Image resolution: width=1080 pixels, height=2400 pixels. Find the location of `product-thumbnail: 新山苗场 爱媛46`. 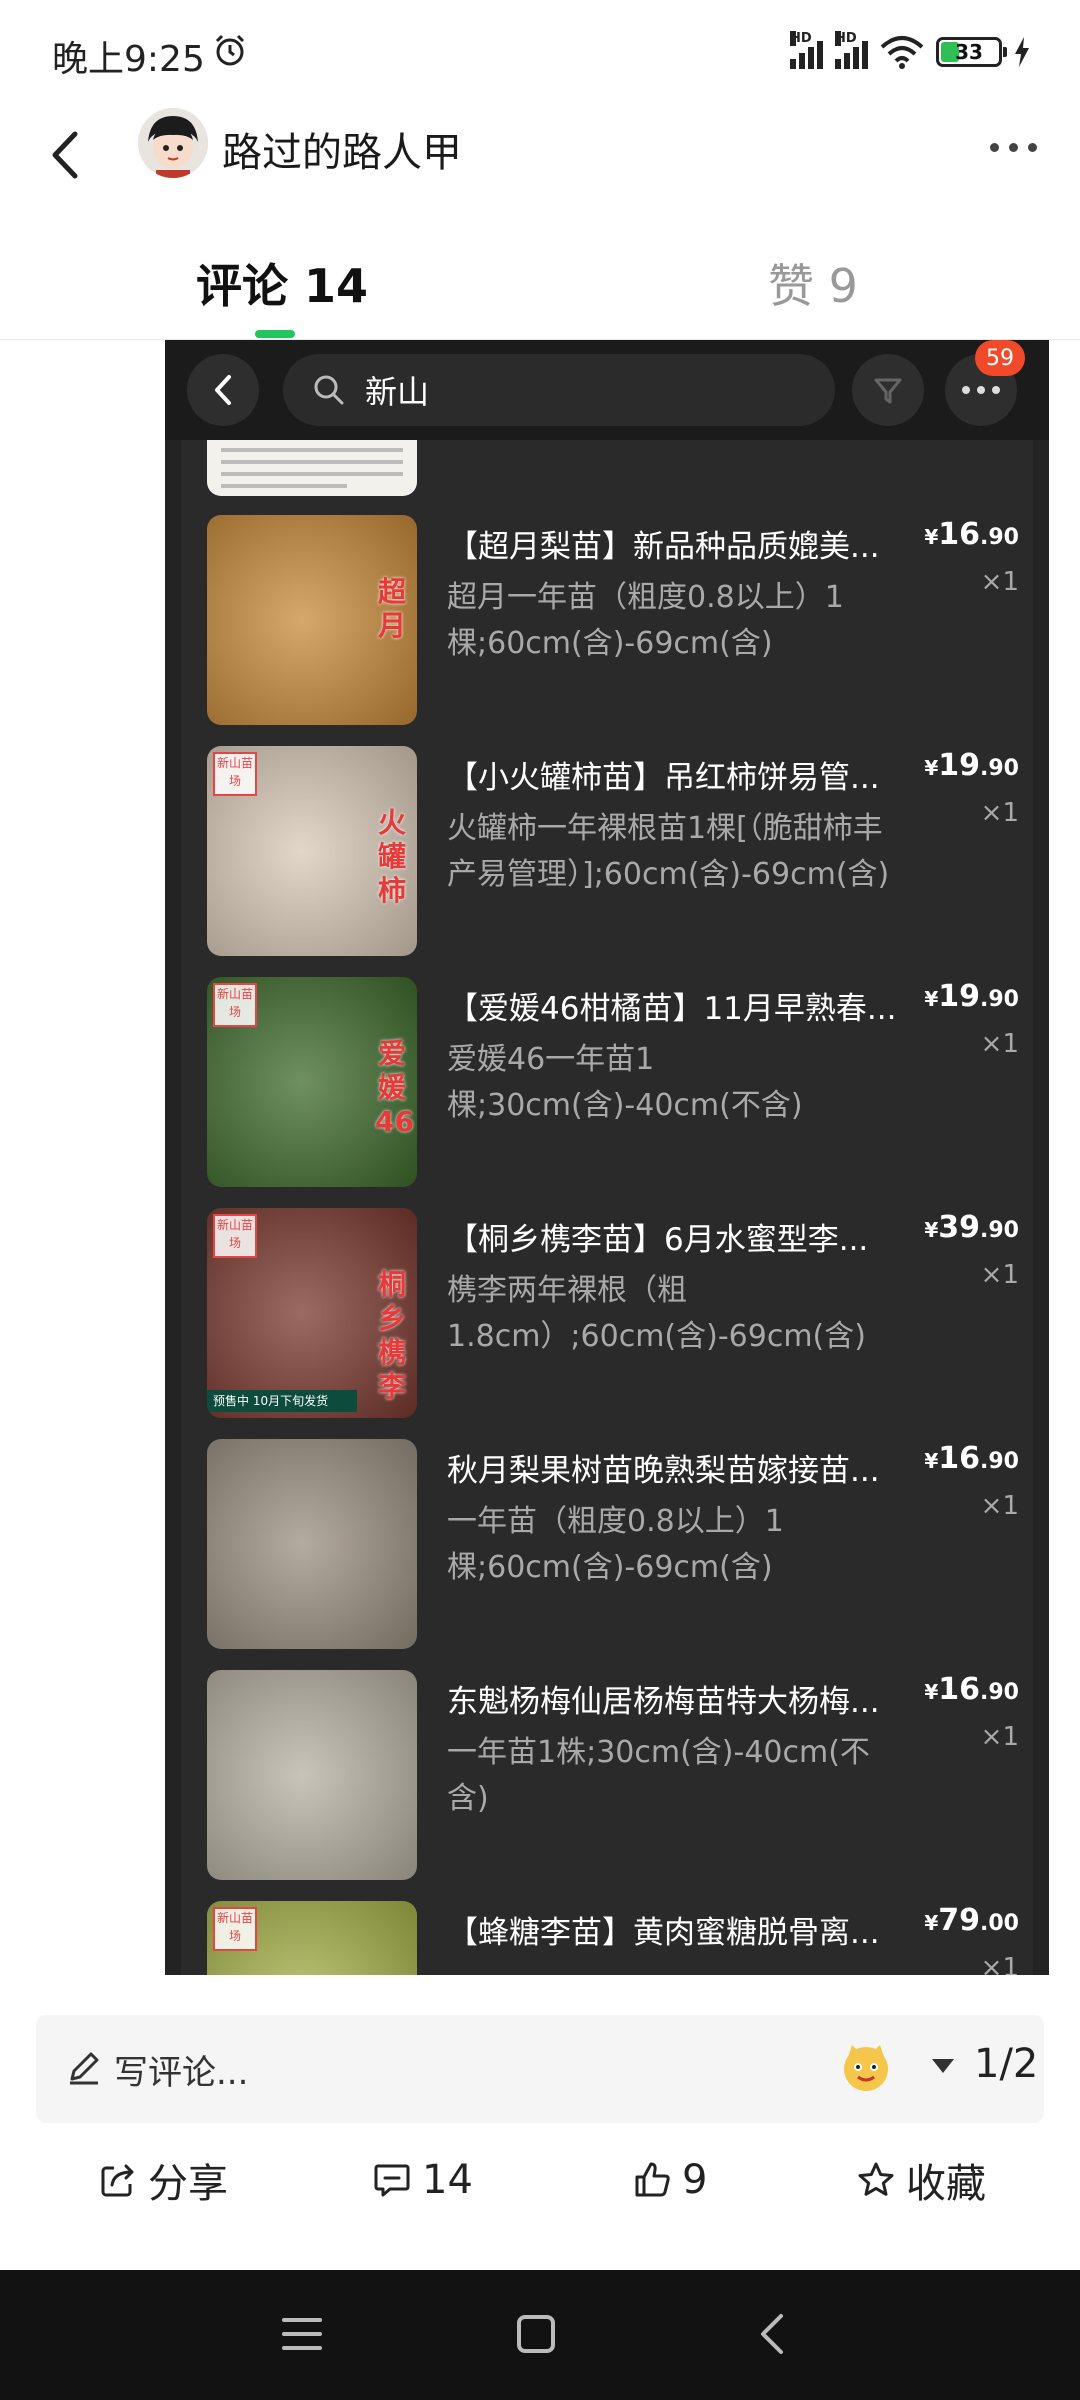

product-thumbnail: 新山苗场 爱媛46 is located at coordinates (312, 1082).